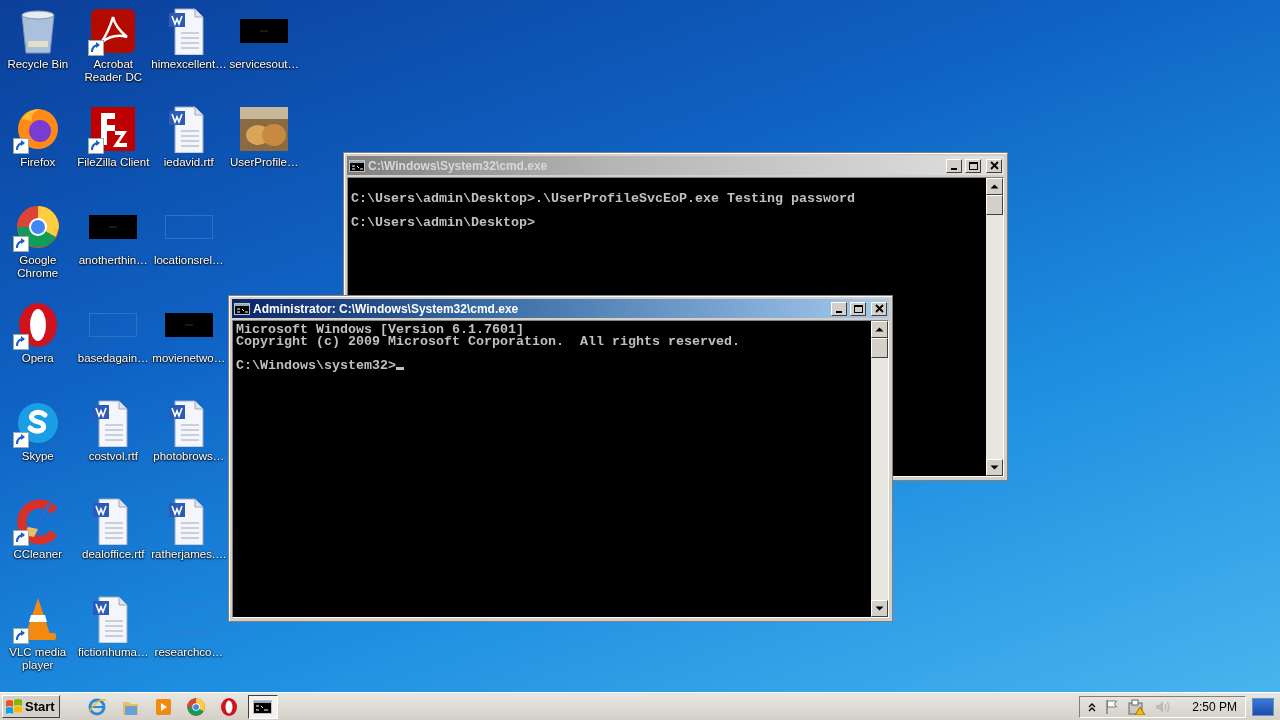  Describe the element at coordinates (14, 706) in the screenshot. I see `windows-logo-icon` at that location.